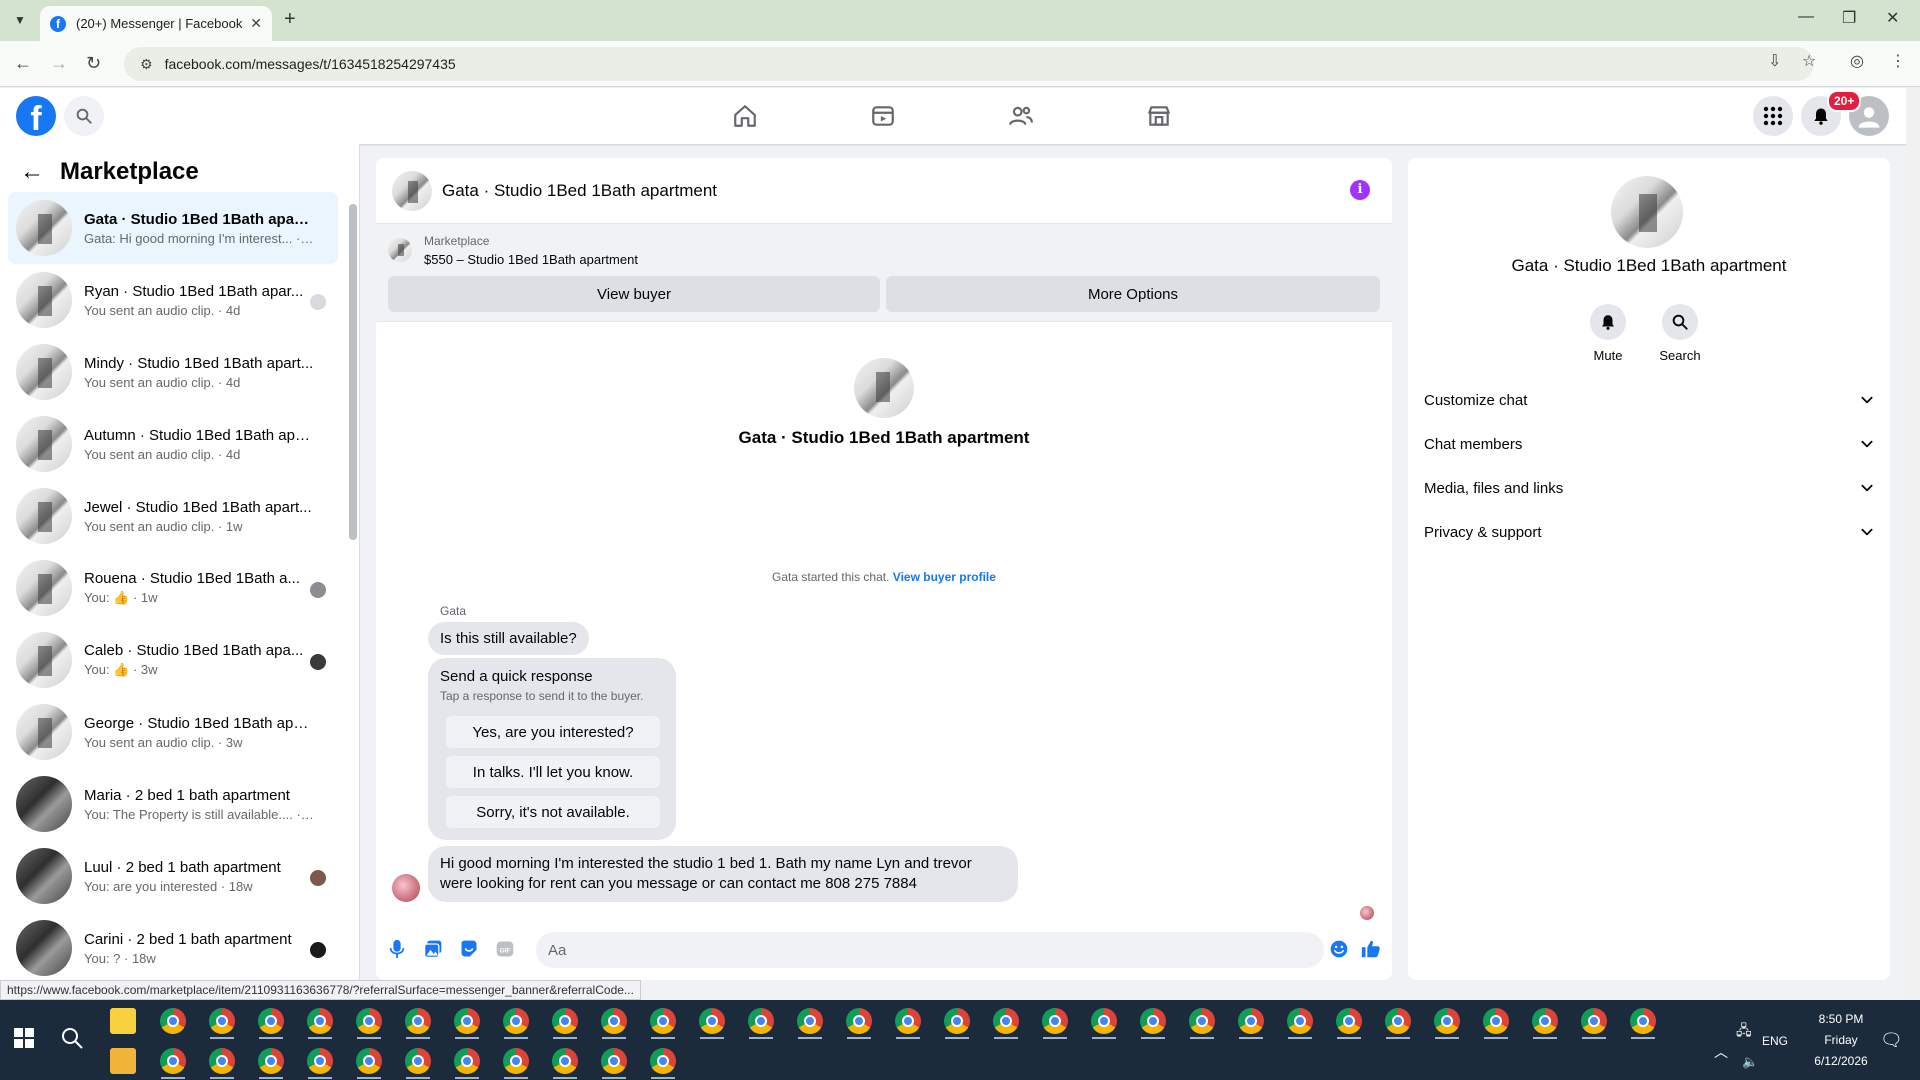  I want to click on site-info-icon: ⚙, so click(146, 64).